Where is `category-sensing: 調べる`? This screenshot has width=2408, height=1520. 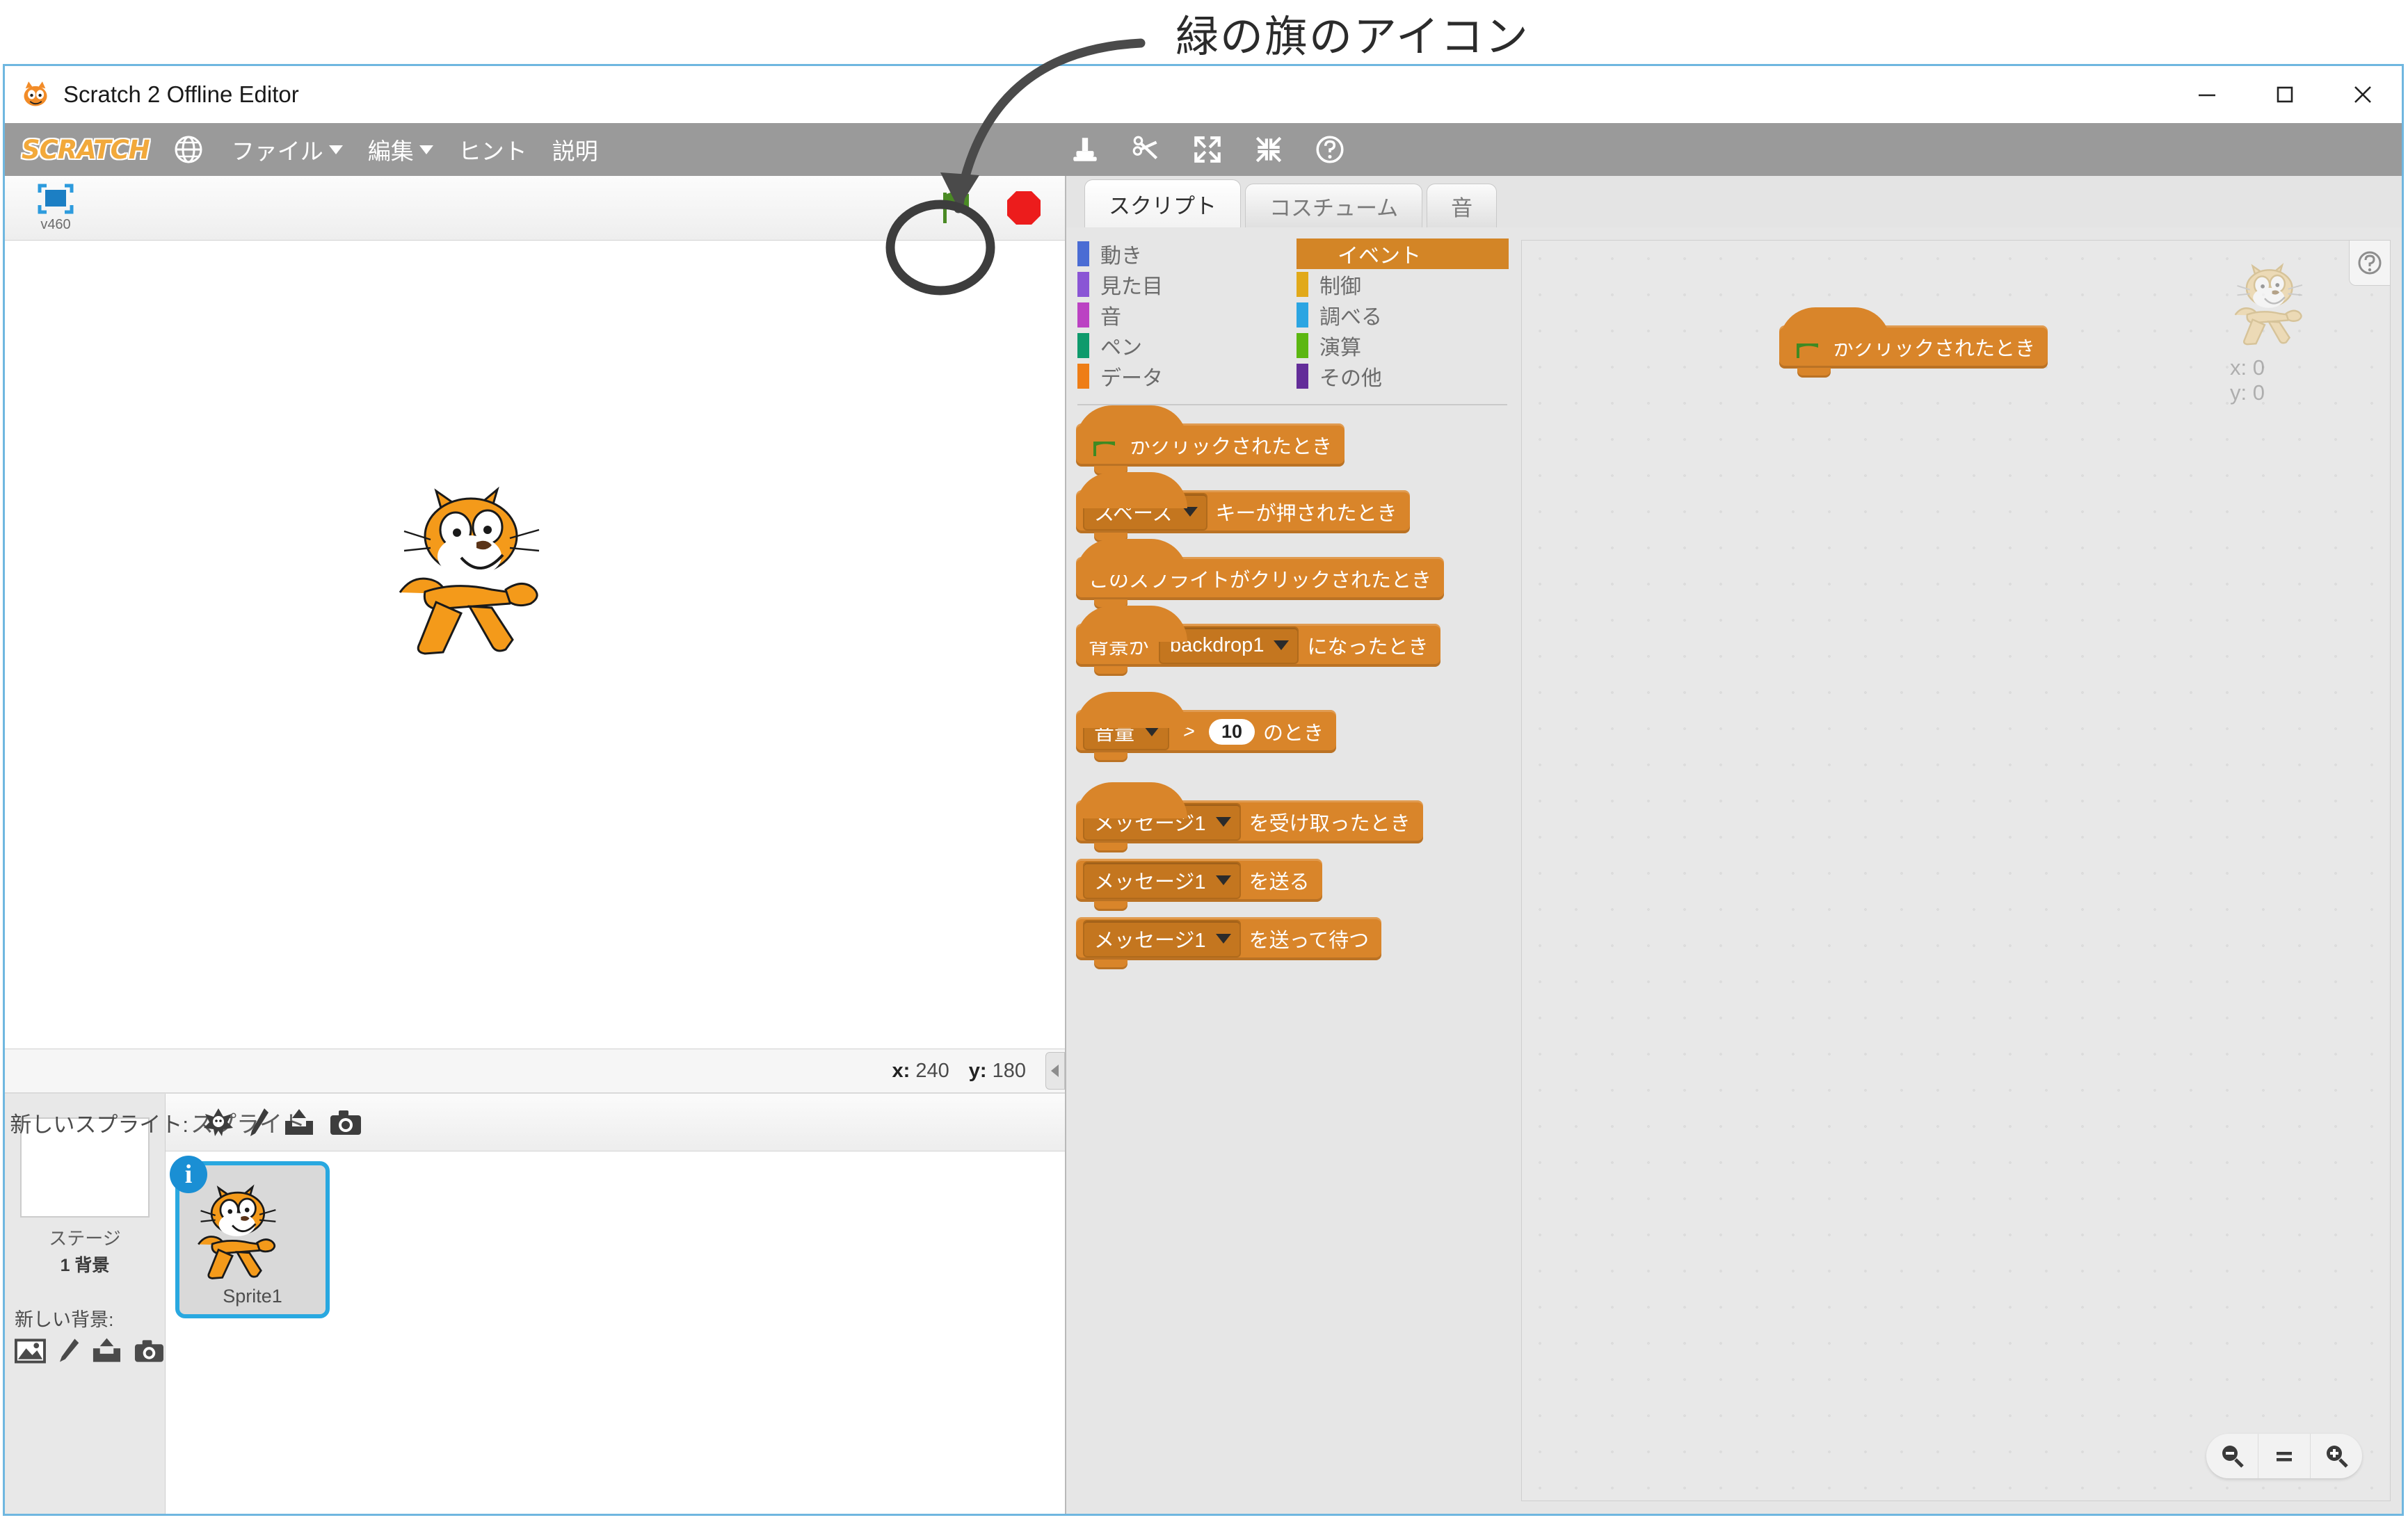 category-sensing: 調べる is located at coordinates (1403, 315).